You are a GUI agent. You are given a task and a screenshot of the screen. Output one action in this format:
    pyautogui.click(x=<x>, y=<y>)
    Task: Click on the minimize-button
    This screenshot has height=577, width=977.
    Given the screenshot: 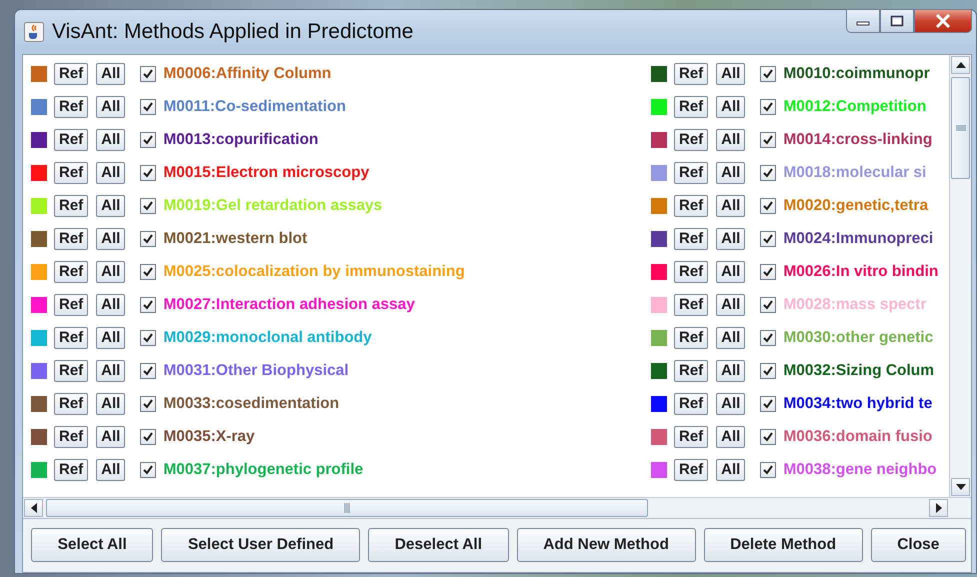 What is the action you would take?
    pyautogui.click(x=863, y=21)
    